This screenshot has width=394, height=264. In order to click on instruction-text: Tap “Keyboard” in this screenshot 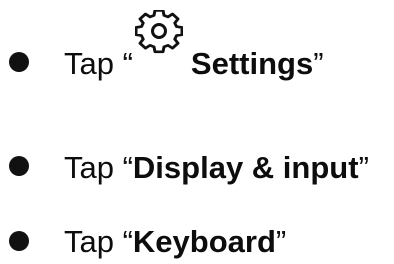, I will do `click(175, 242)`.